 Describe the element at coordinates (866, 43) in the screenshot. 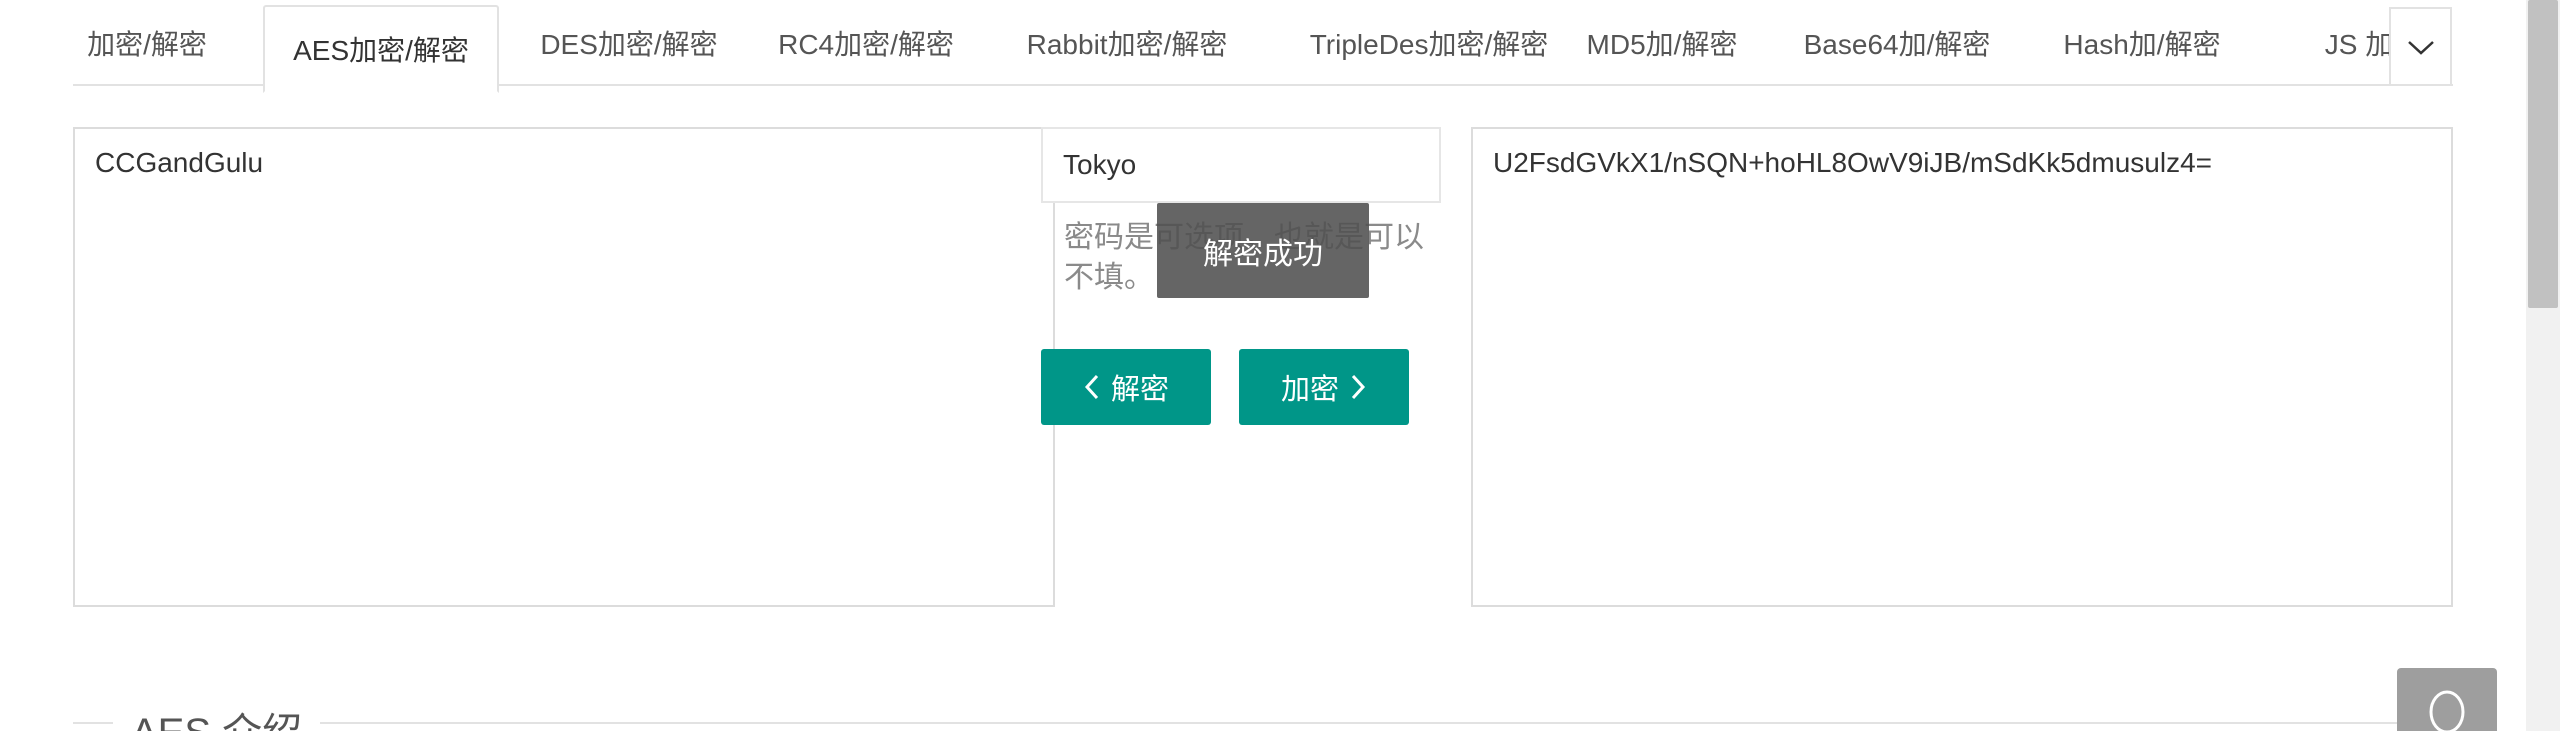

I see `tab-rc4: RC4加密/解密` at that location.